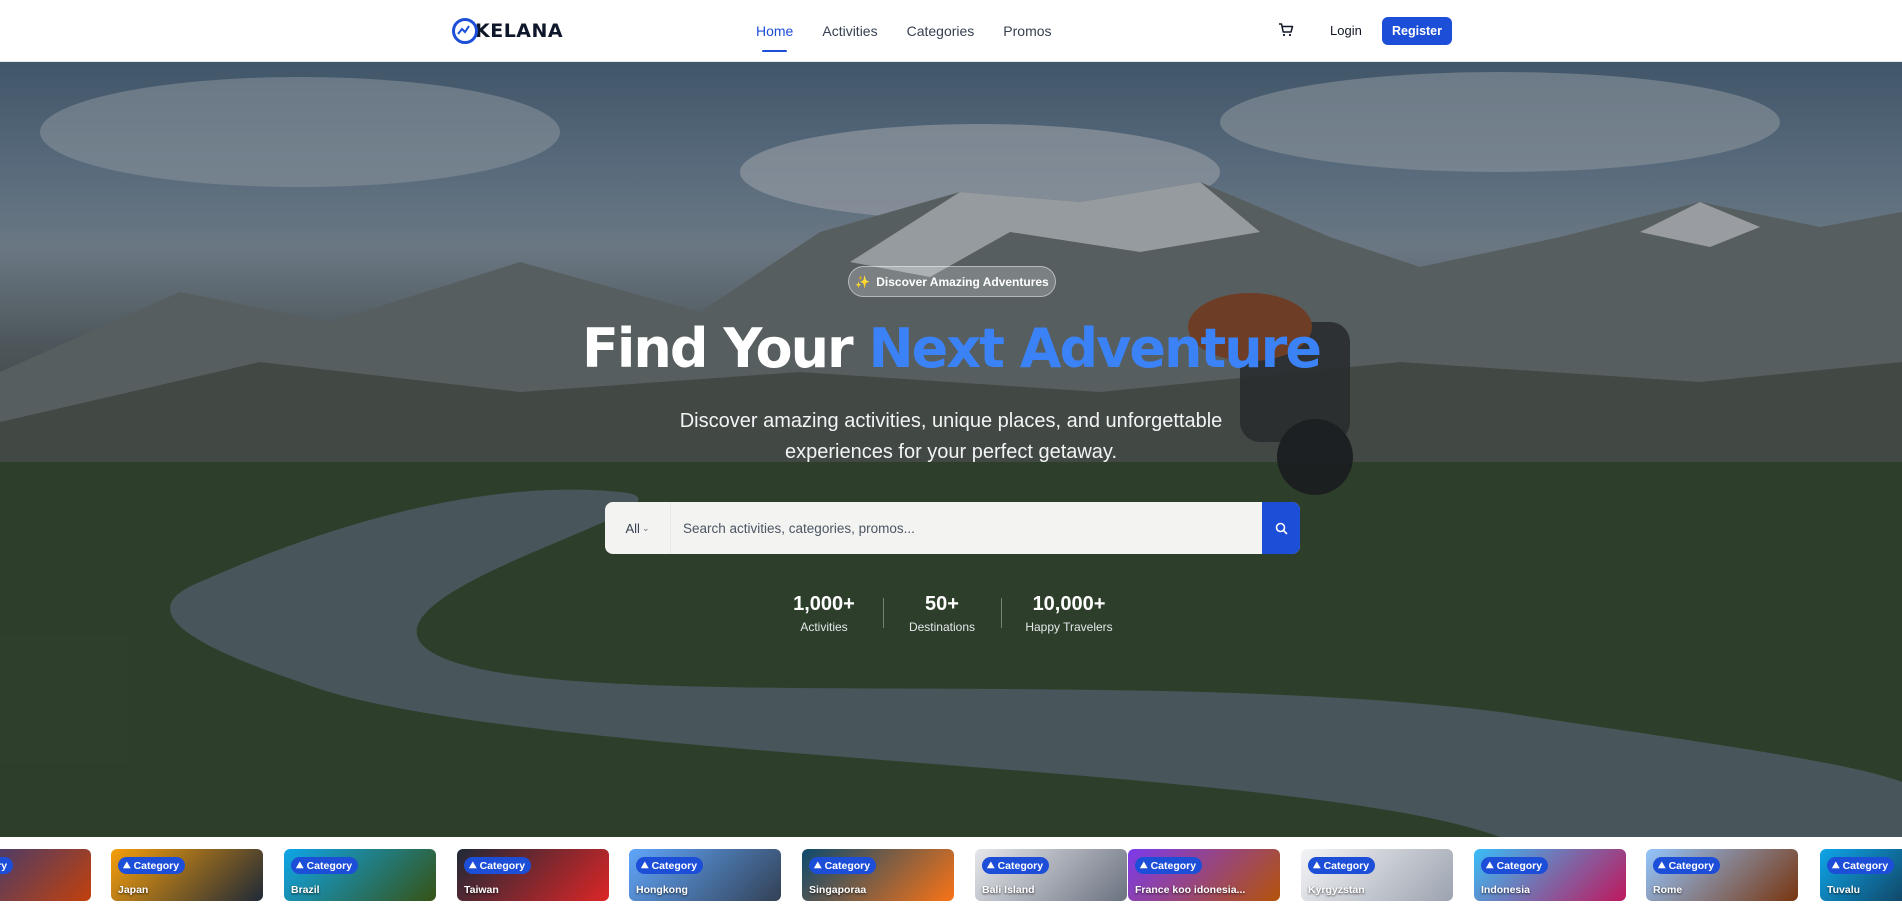 This screenshot has height=905, width=1902. Describe the element at coordinates (465, 31) in the screenshot. I see `logo-icon` at that location.